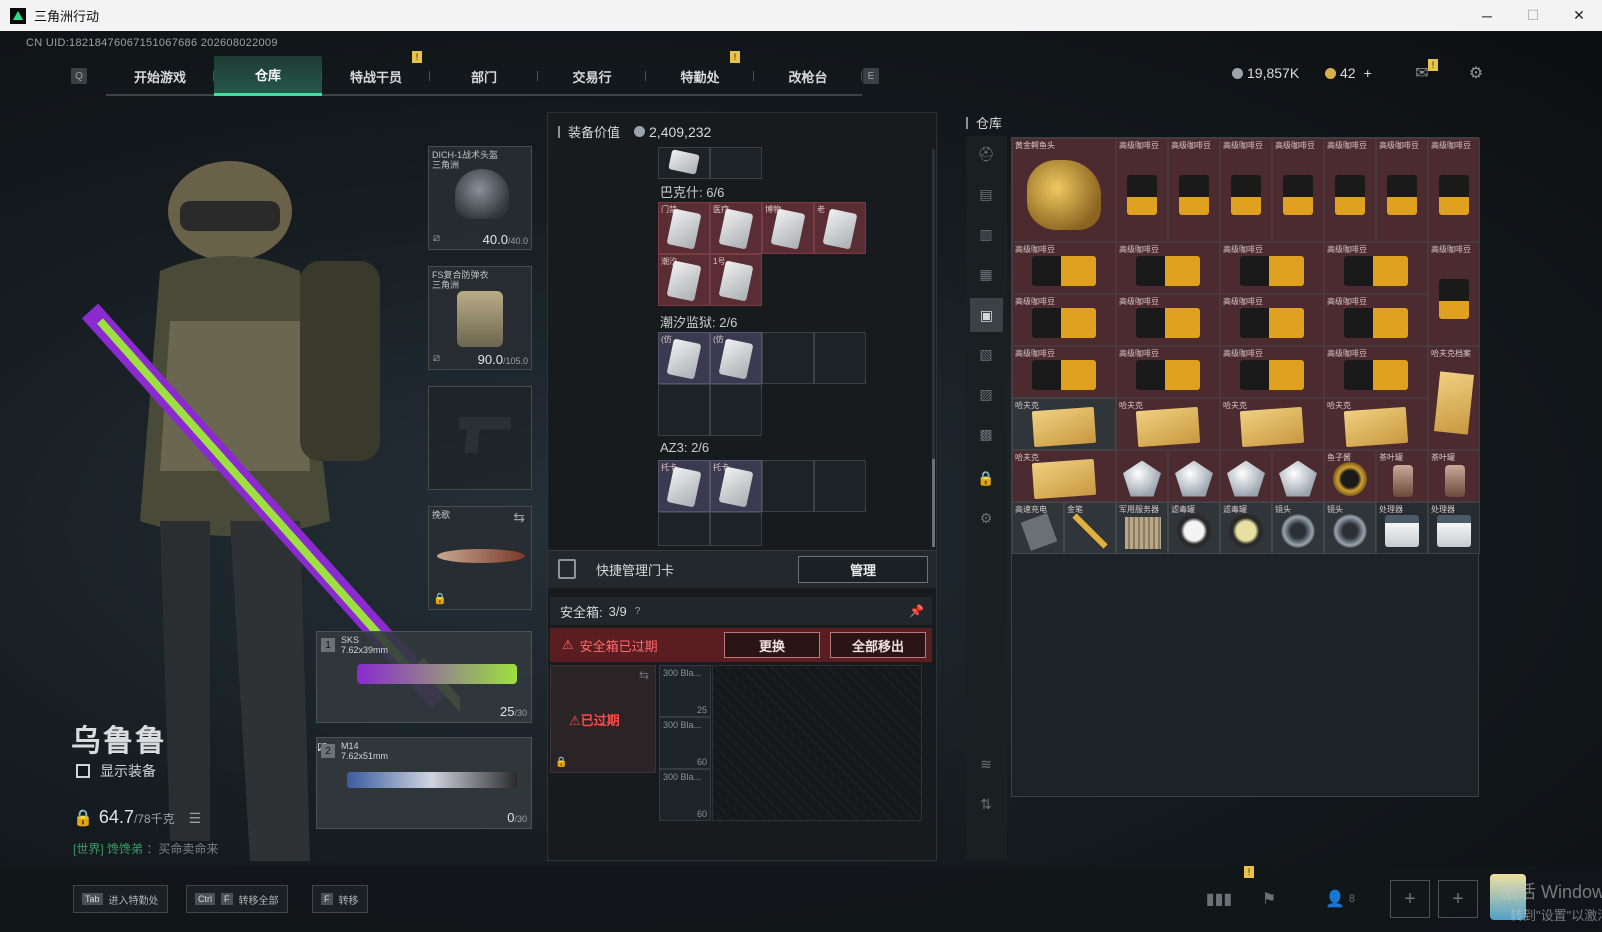 The height and width of the screenshot is (932, 1602). What do you see at coordinates (268, 76) in the screenshot?
I see `tab-warehouse: 仓库` at bounding box center [268, 76].